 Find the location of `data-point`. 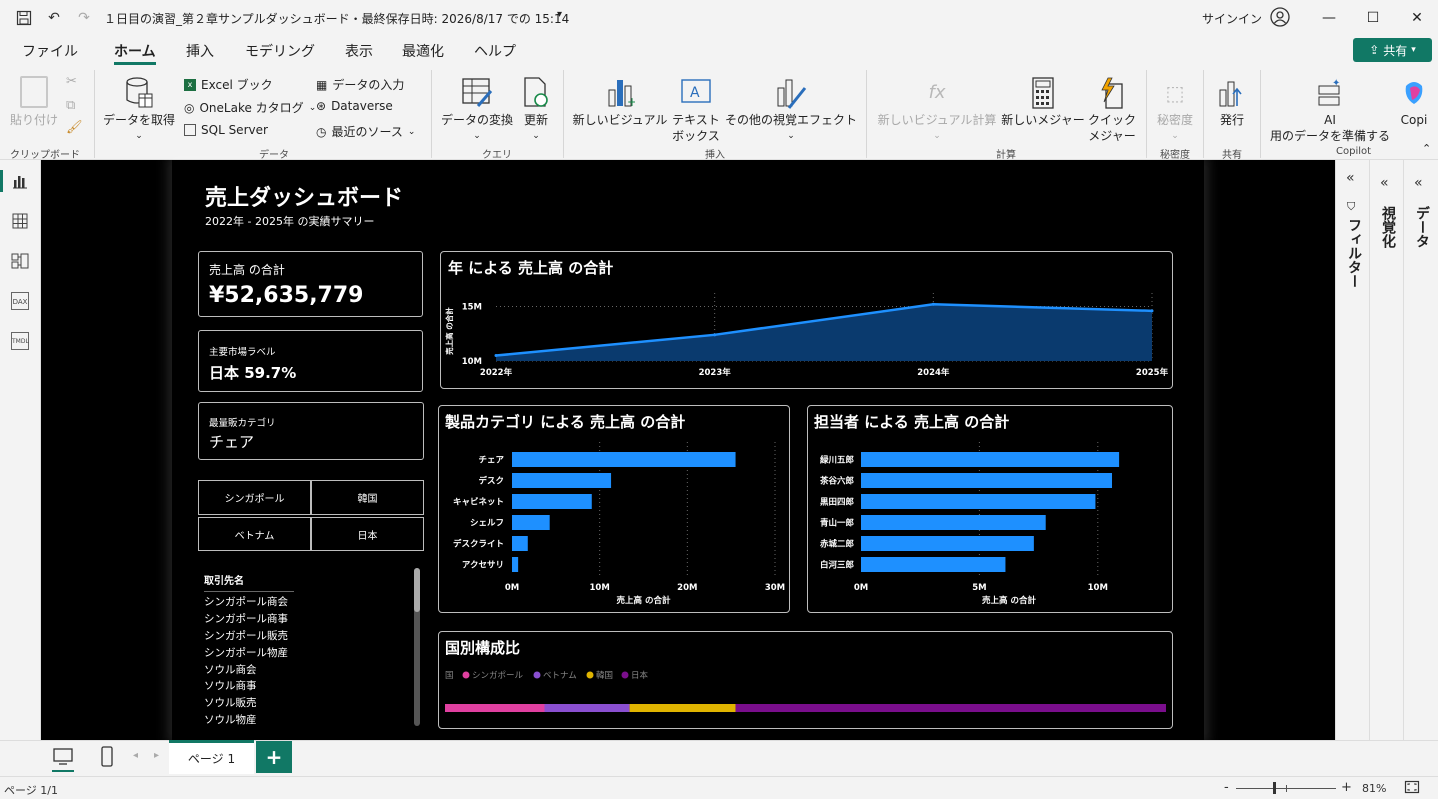

data-point is located at coordinates (933, 304).